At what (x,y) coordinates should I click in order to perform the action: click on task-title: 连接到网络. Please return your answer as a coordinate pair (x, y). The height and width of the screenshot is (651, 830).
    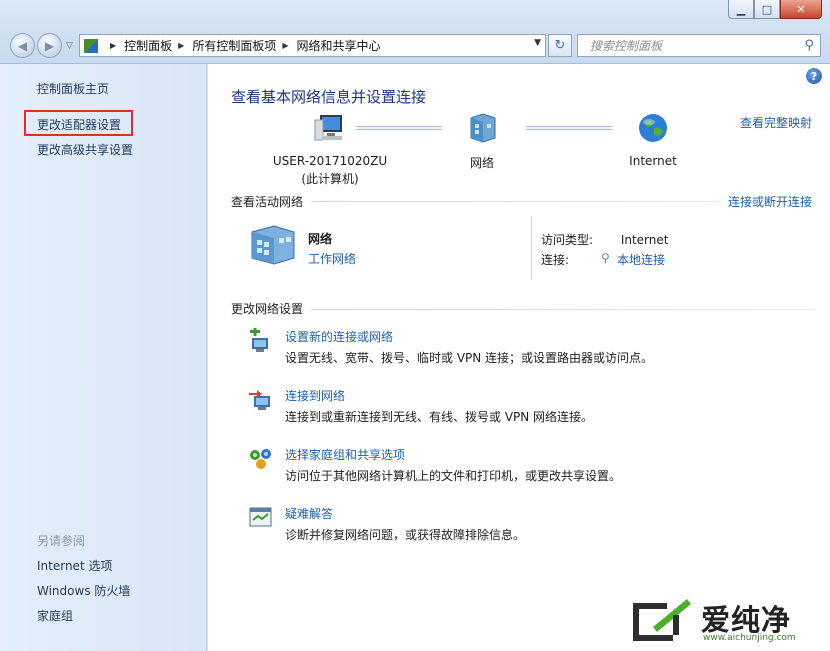
    Looking at the image, I should click on (315, 395).